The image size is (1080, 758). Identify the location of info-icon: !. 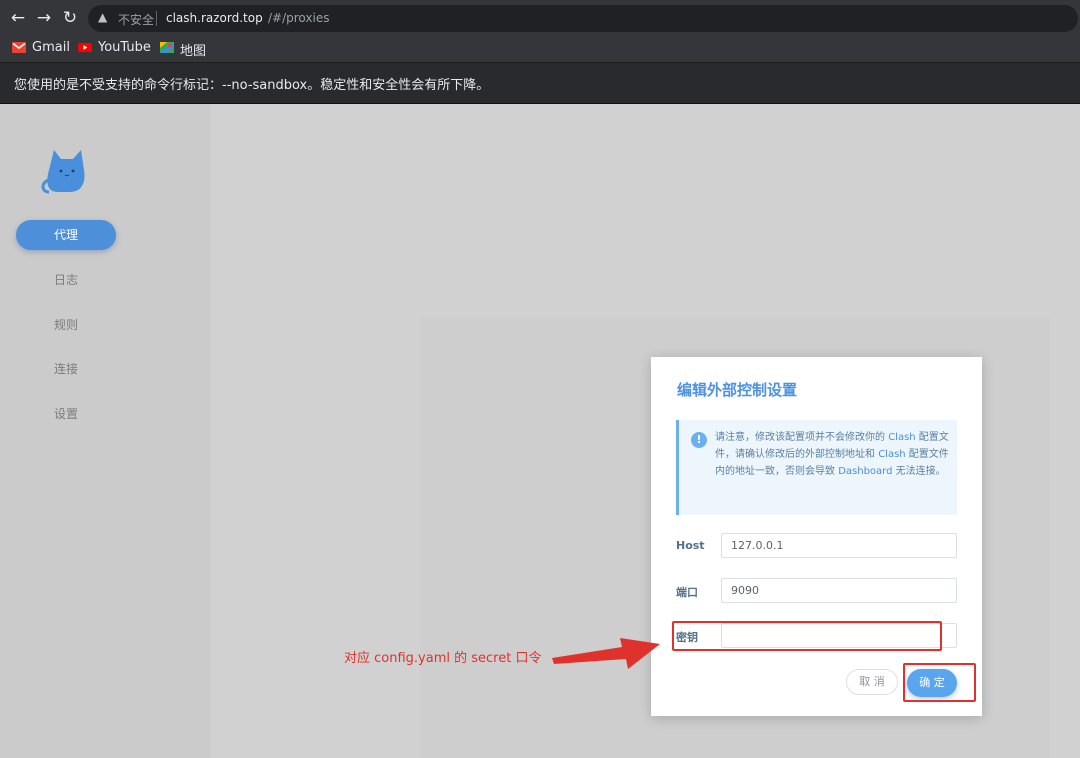
(699, 440).